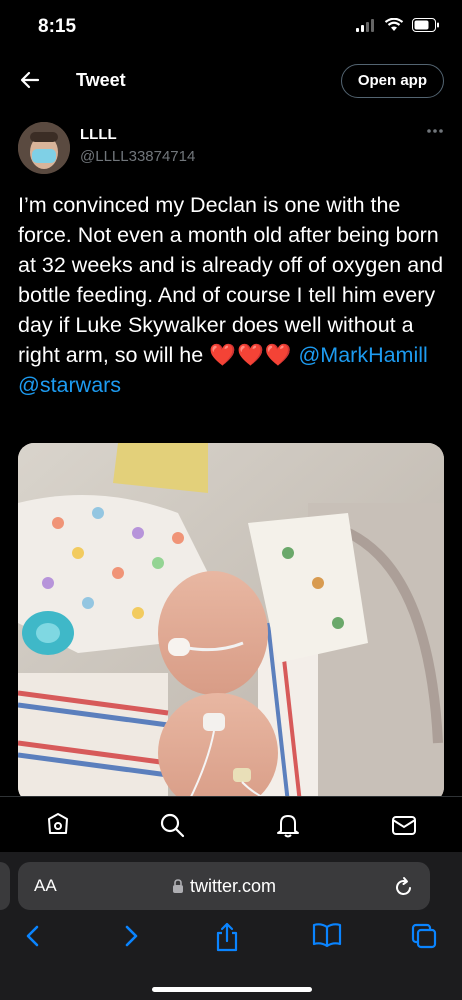 The image size is (462, 1000). Describe the element at coordinates (233, 886) in the screenshot. I see `url-text: twitter.com` at that location.